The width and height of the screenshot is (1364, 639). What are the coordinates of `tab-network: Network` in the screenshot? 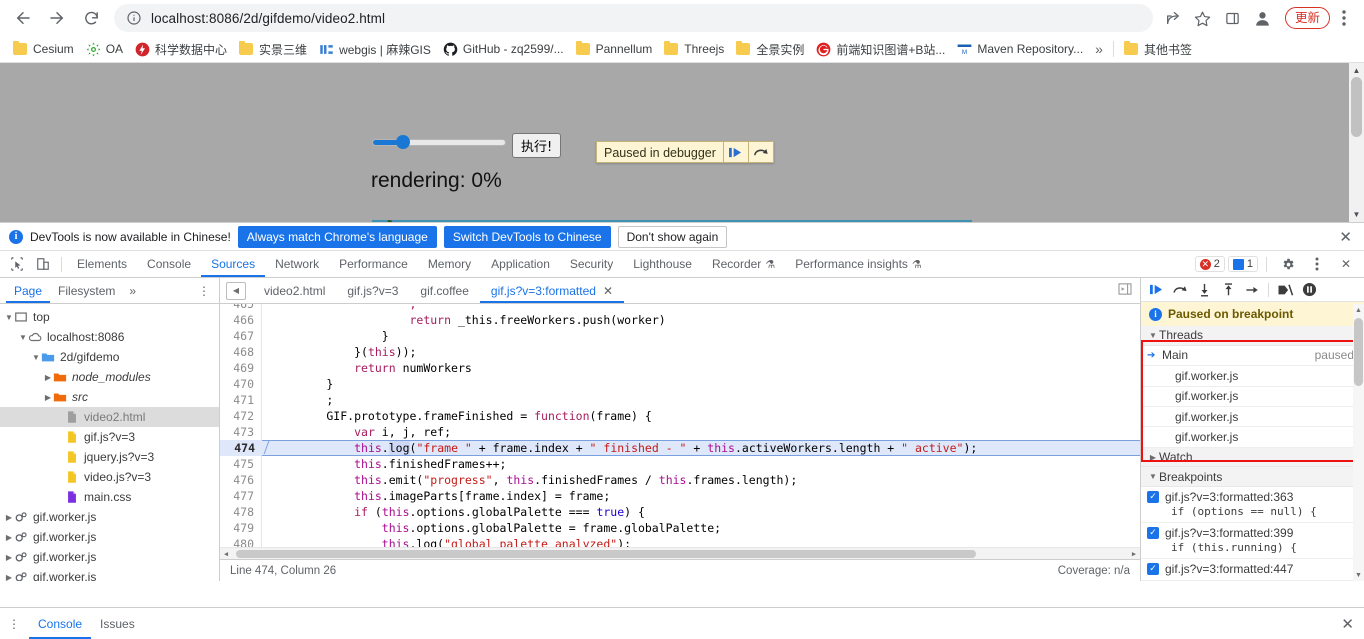 It's located at (297, 264).